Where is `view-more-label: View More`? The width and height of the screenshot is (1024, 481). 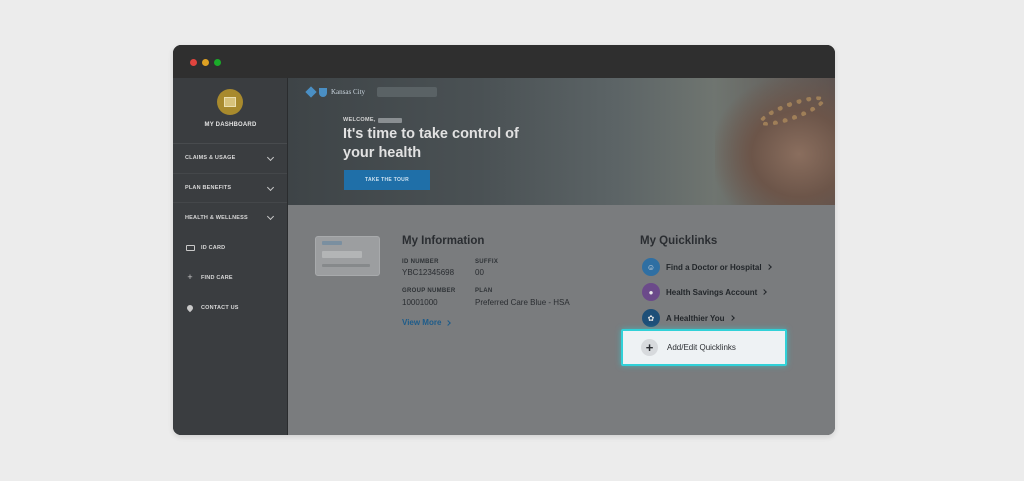 view-more-label: View More is located at coordinates (422, 322).